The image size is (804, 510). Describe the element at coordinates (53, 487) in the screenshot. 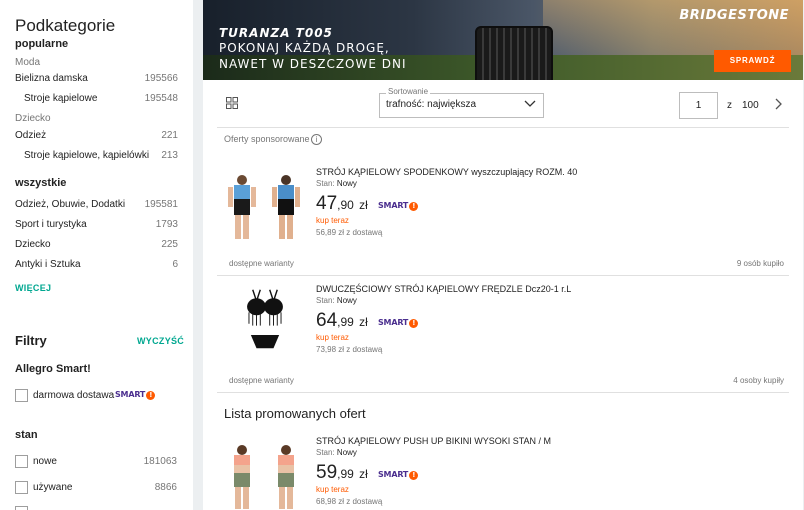

I see `condition-used-label: używane` at that location.